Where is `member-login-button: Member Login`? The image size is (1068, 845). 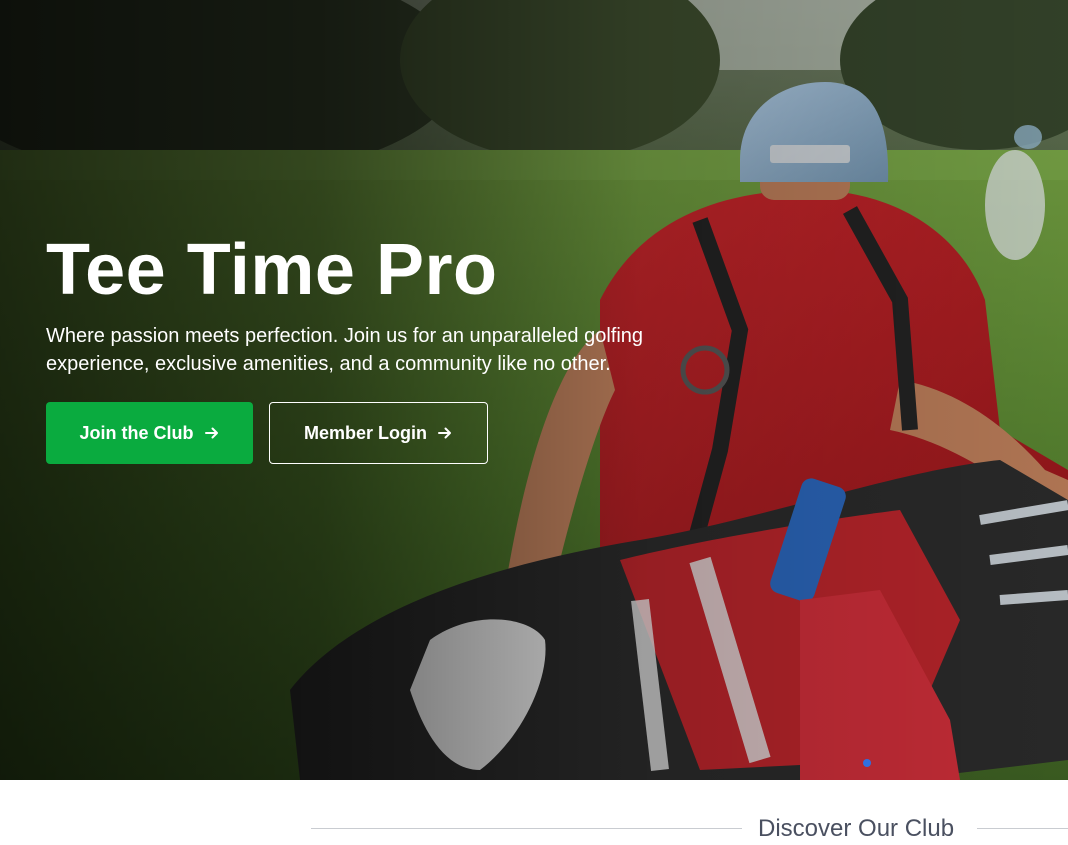 member-login-button: Member Login is located at coordinates (378, 433).